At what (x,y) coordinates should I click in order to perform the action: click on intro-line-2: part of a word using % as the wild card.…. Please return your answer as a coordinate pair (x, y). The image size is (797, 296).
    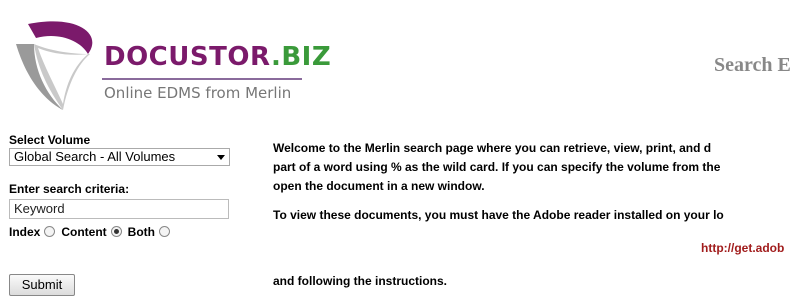
    Looking at the image, I should click on (497, 167).